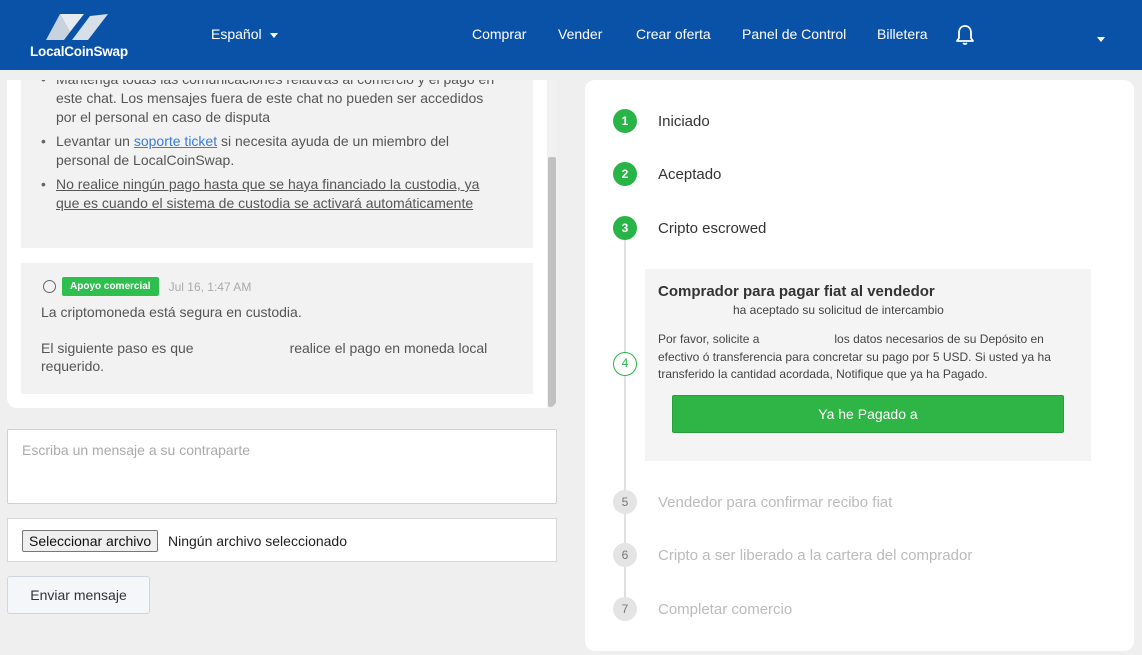  I want to click on step-1-label: Iniciado, so click(684, 121).